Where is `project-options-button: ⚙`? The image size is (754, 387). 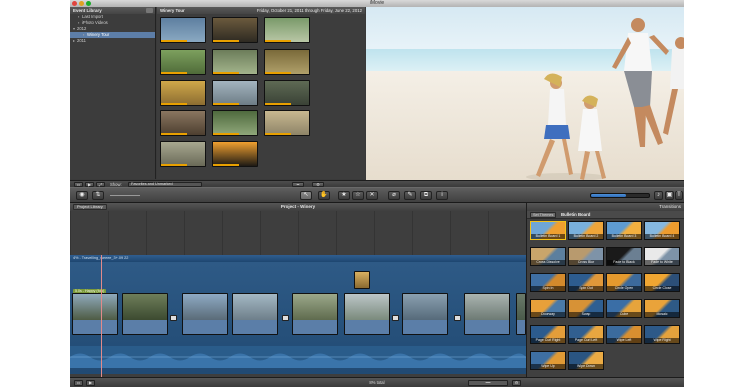
project-options-button: ⚙ is located at coordinates (516, 383).